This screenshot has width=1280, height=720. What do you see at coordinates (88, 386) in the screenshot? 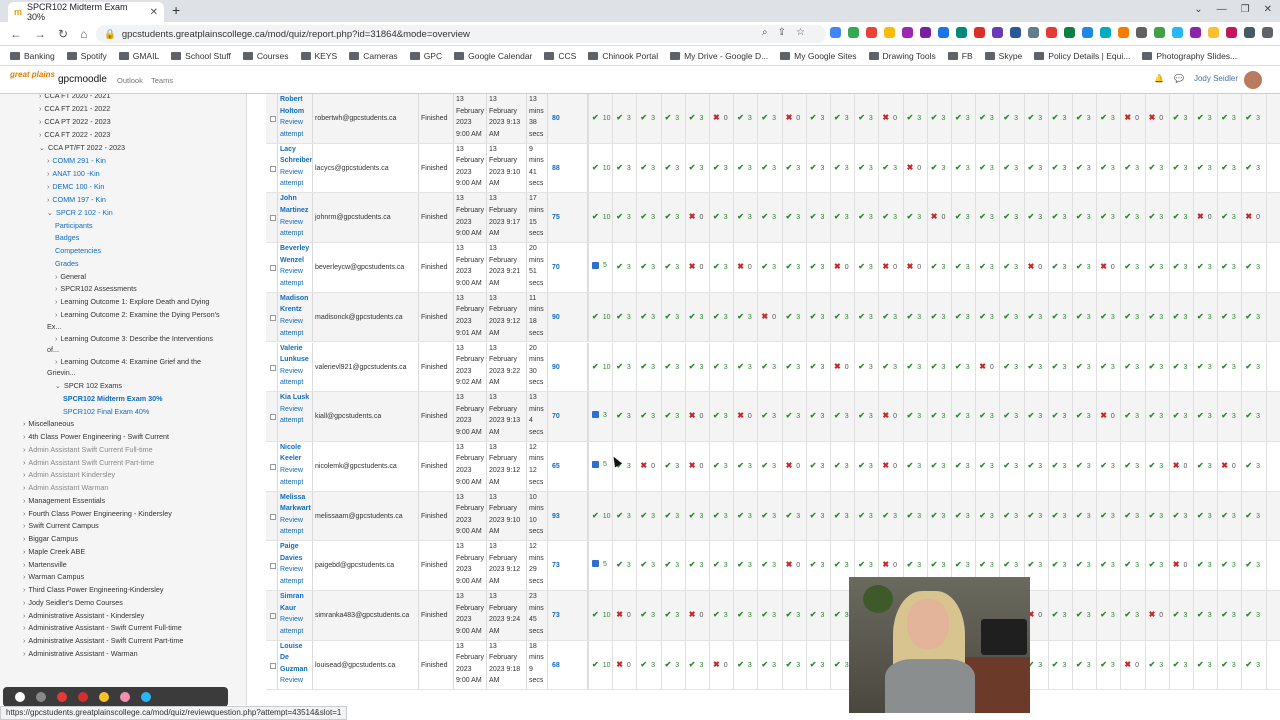
I see `nav-item: ⌄ SPCR 102 Exams` at bounding box center [88, 386].